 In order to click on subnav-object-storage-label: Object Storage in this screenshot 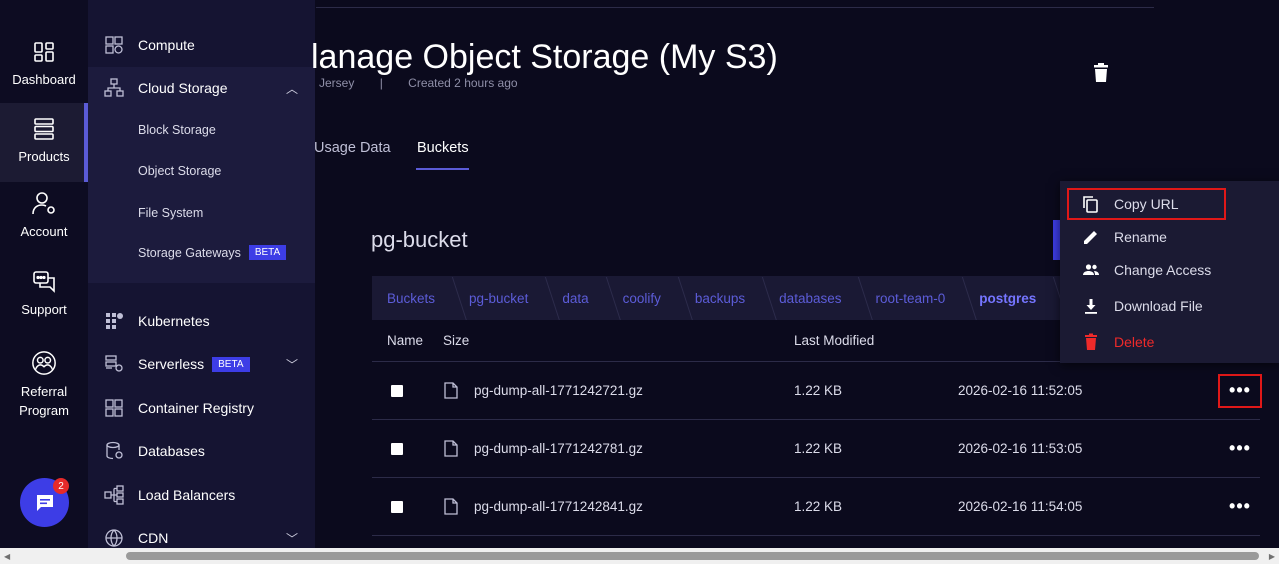, I will do `click(180, 171)`.